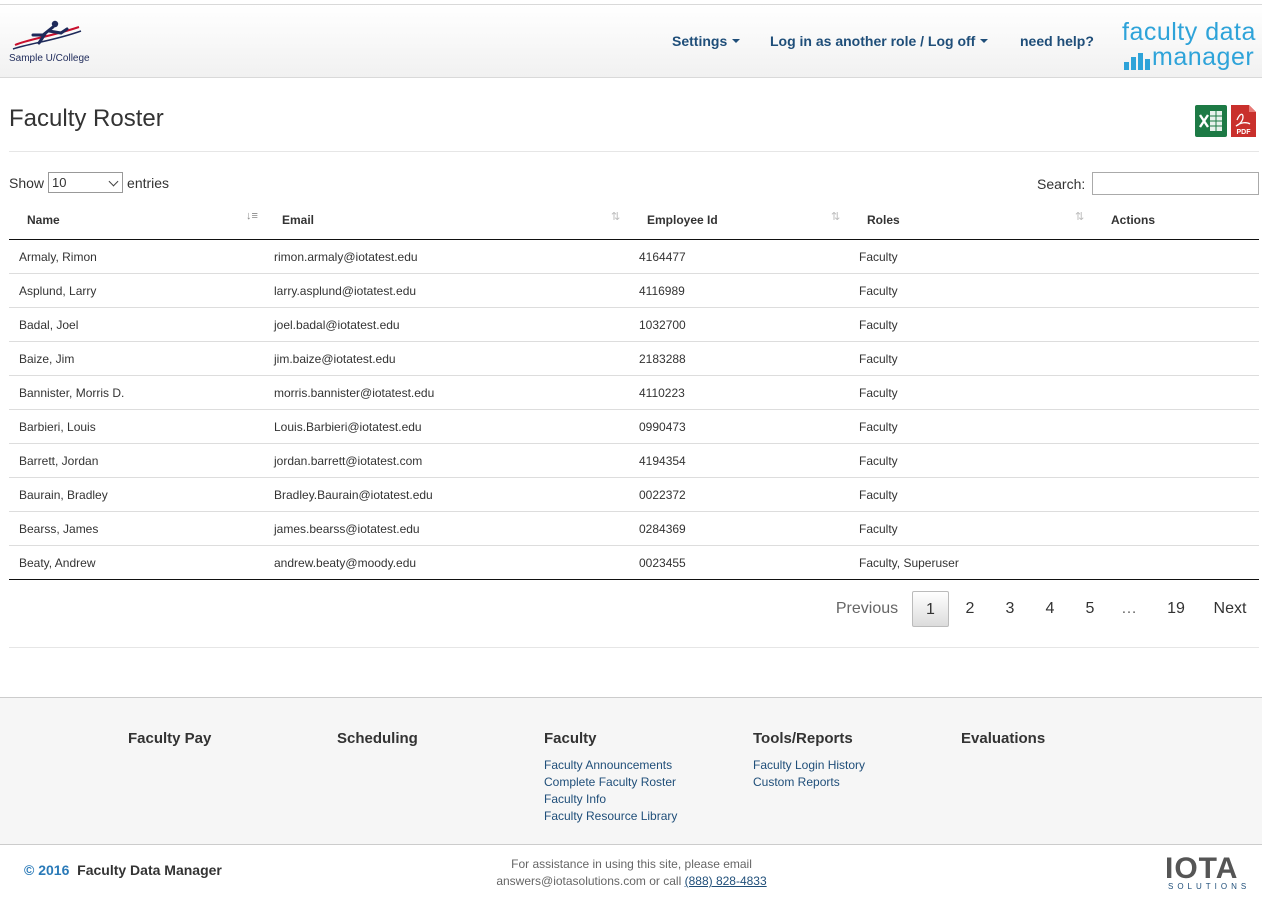 Image resolution: width=1262 pixels, height=898 pixels. Describe the element at coordinates (610, 782) in the screenshot. I see `footer-link-complete-faculty-roster: Complete Faculty Roster` at that location.